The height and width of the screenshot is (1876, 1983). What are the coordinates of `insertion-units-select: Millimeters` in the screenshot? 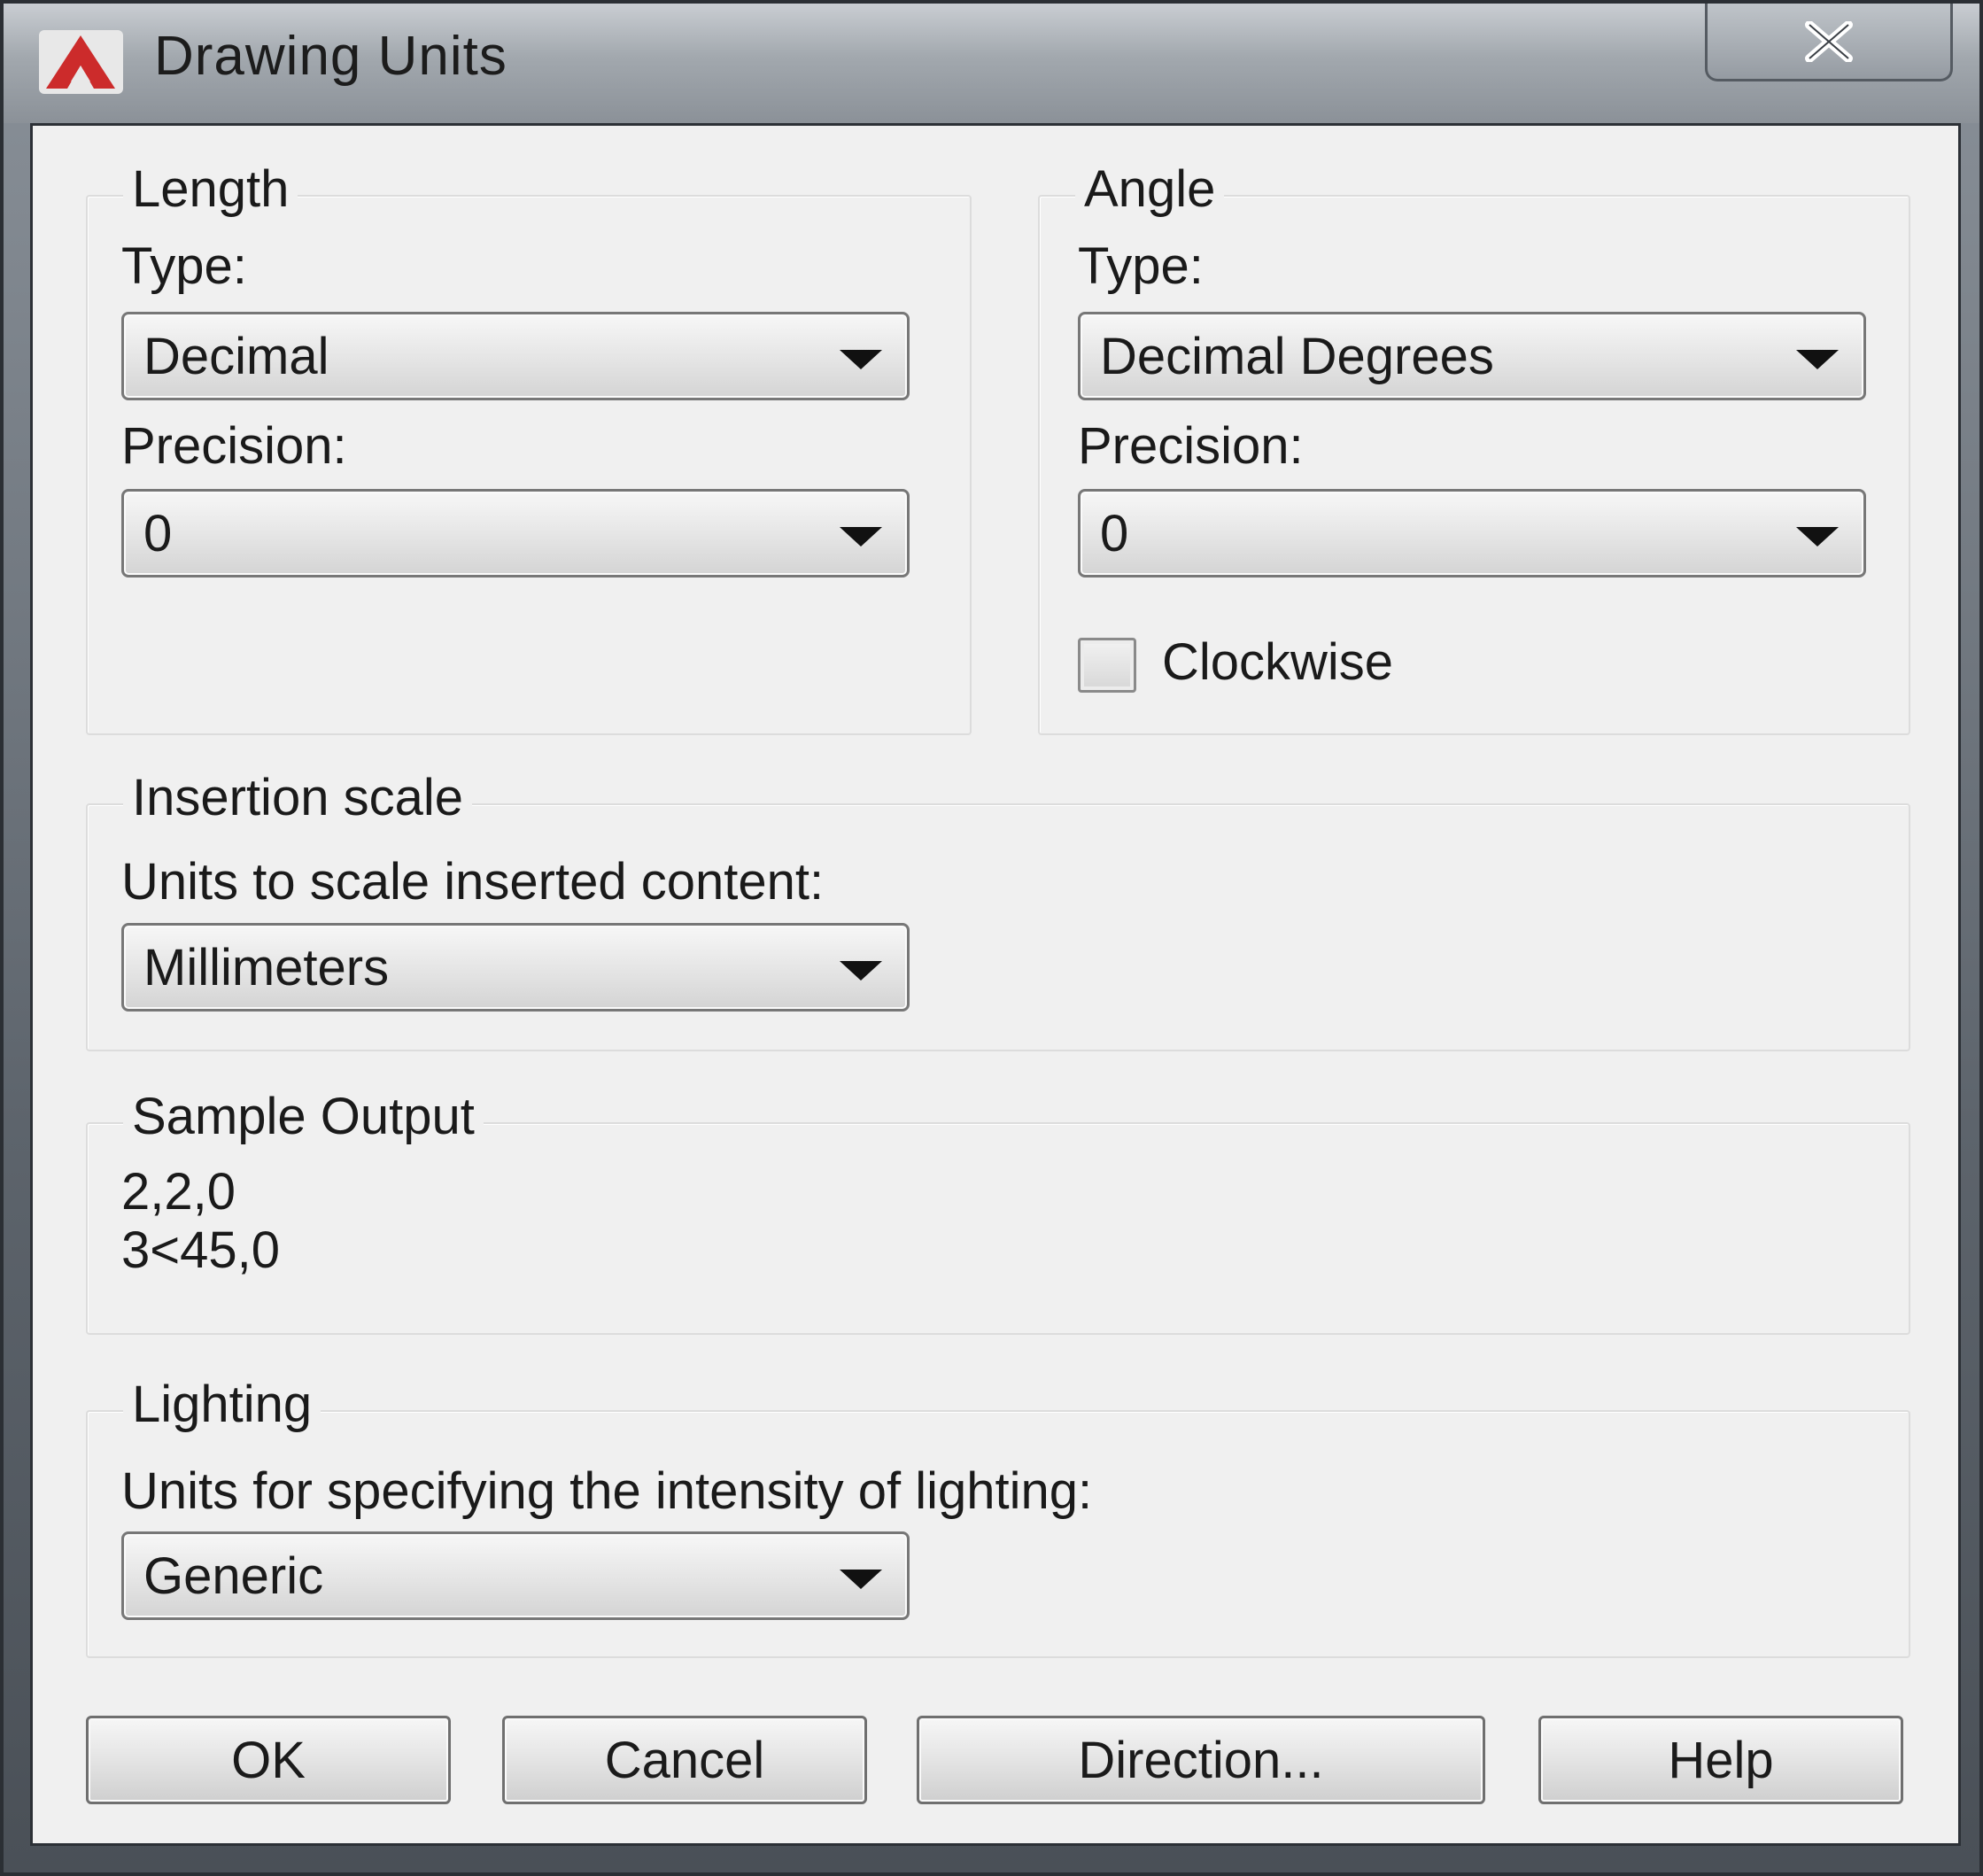 It's located at (515, 967).